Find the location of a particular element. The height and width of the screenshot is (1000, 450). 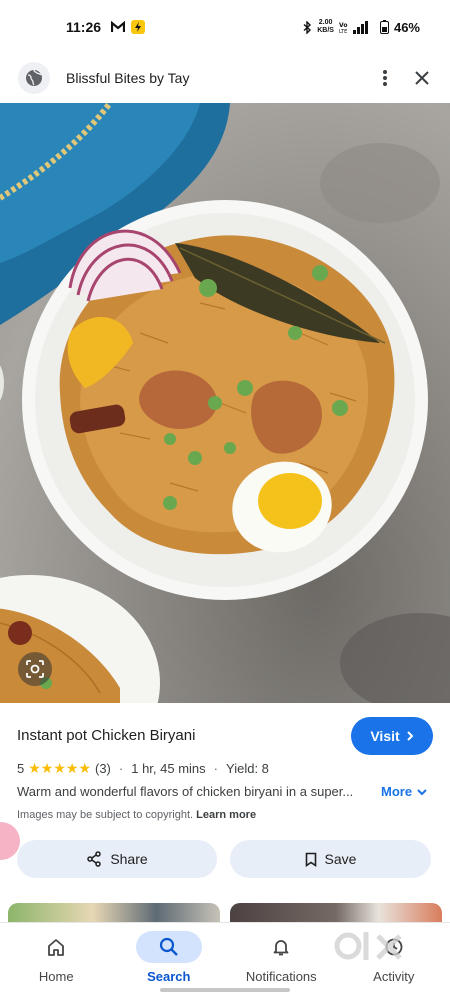

result-title: Instant pot Chicken Biryani is located at coordinates (106, 735).